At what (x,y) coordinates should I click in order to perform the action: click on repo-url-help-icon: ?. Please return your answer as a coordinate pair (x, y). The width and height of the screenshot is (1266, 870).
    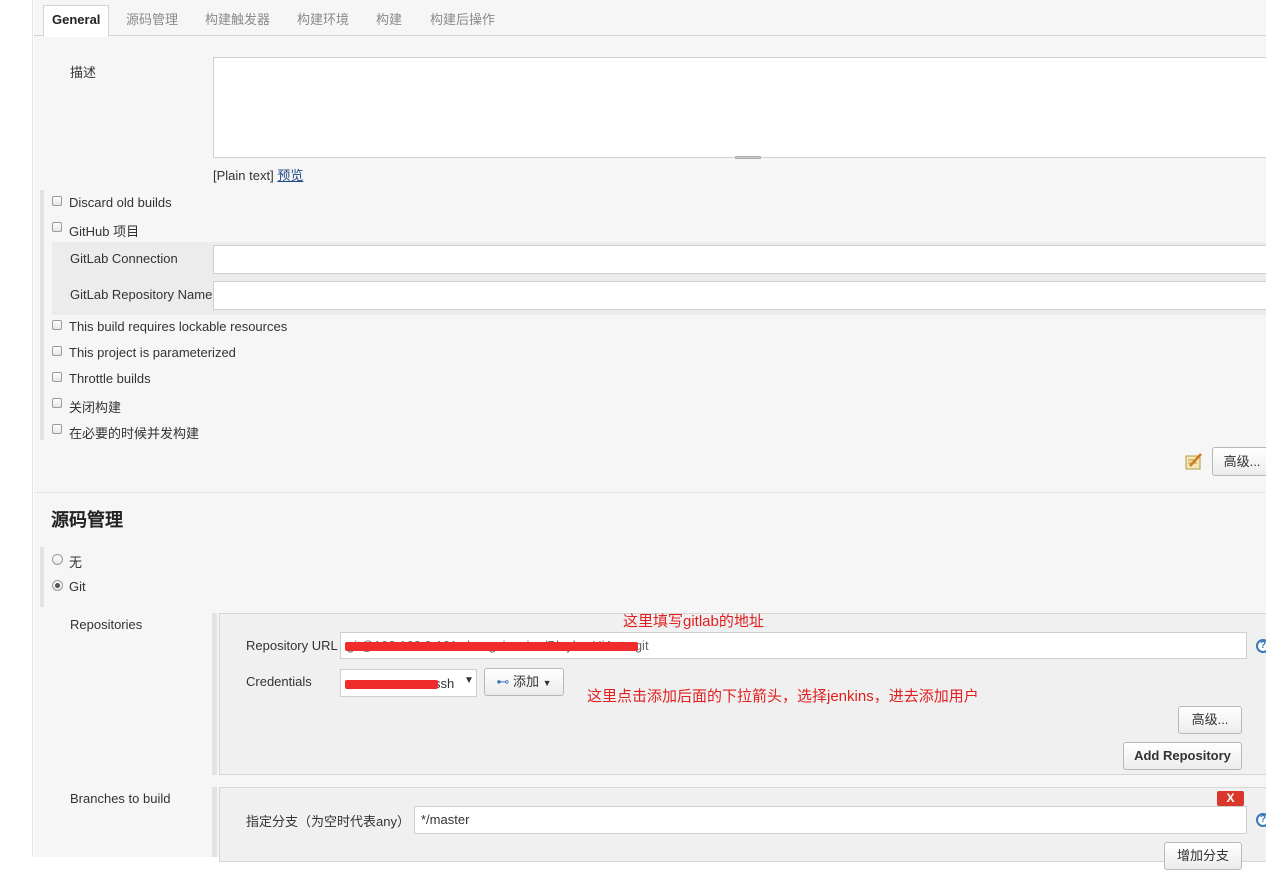
    Looking at the image, I should click on (1261, 646).